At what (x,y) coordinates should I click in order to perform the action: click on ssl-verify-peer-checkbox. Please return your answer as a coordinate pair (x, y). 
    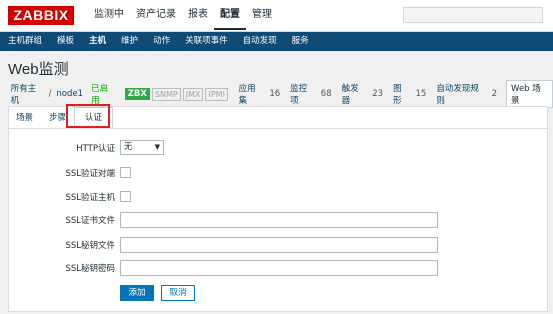
    Looking at the image, I should click on (125, 172).